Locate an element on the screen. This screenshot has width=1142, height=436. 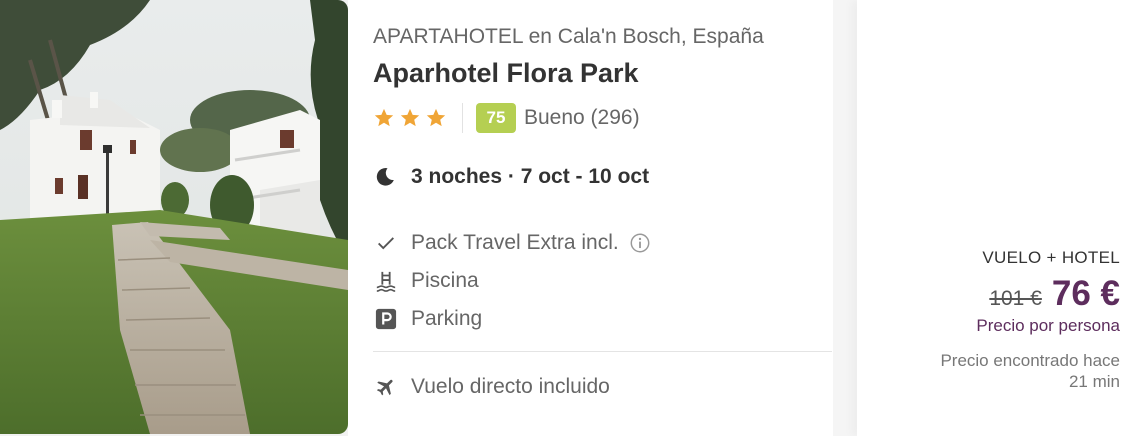
moon-icon is located at coordinates (386, 177).